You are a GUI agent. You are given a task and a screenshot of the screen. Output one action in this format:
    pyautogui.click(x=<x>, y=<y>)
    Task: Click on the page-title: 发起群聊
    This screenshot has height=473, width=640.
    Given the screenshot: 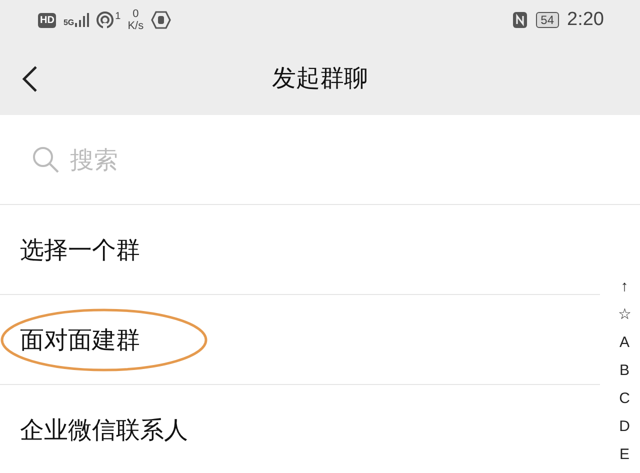 What is the action you would take?
    pyautogui.click(x=320, y=78)
    